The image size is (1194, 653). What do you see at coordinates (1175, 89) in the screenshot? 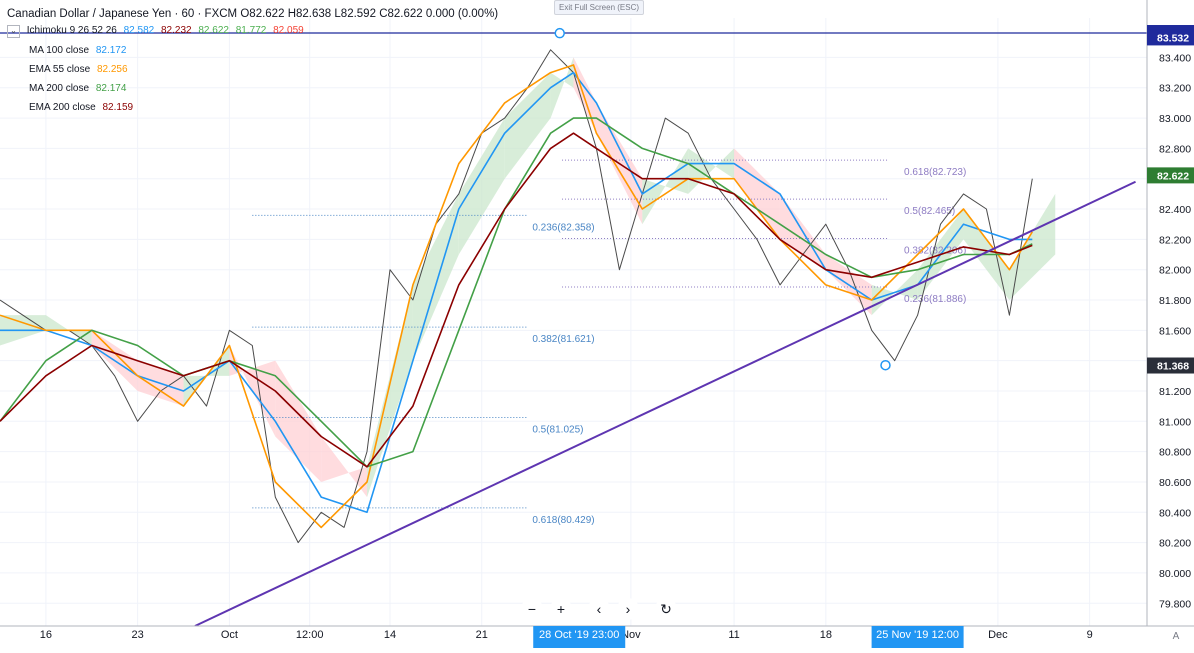
I see `y-tick-label: 83.200` at bounding box center [1175, 89].